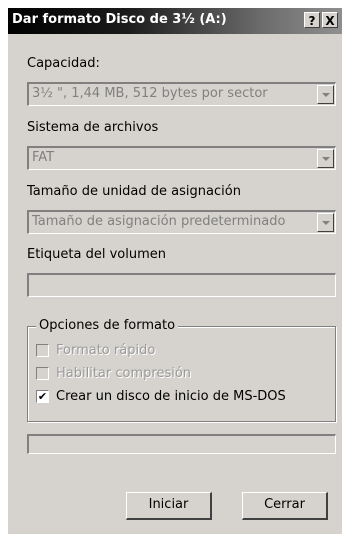 This screenshot has width=342, height=534. Describe the element at coordinates (107, 325) in the screenshot. I see `format-options-title: Opciones de formato` at that location.